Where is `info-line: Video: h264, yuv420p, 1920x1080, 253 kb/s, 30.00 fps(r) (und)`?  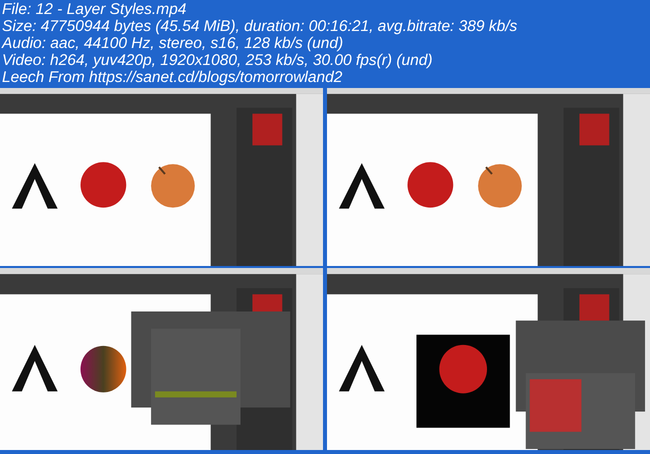 info-line: Video: h264, yuv420p, 1920x1080, 253 kb/s, 30.00 fps(r) (und) is located at coordinates (218, 60).